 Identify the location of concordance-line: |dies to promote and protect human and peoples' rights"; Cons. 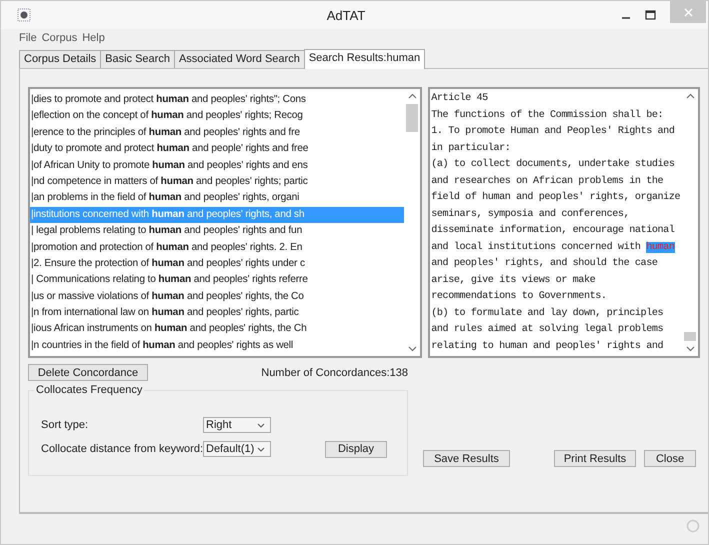
(217, 100).